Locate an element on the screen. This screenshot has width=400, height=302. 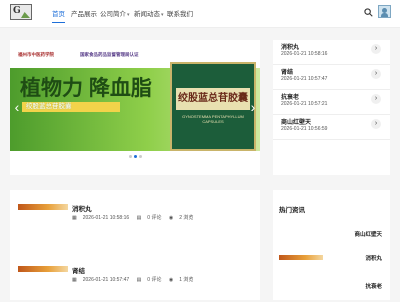
hot-news-label: 消积丸 is located at coordinates (373, 258).